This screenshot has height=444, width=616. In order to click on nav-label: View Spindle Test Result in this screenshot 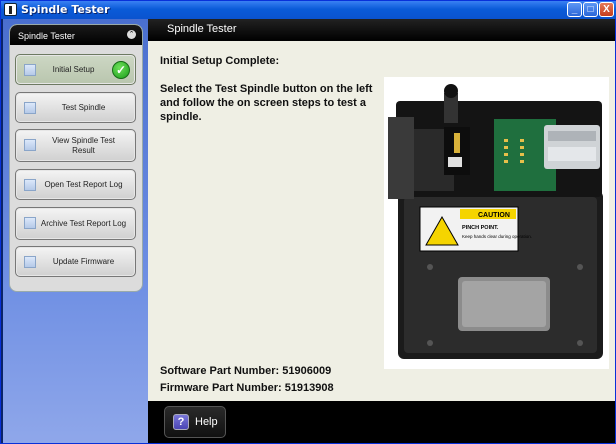, I will do `click(83, 145)`.